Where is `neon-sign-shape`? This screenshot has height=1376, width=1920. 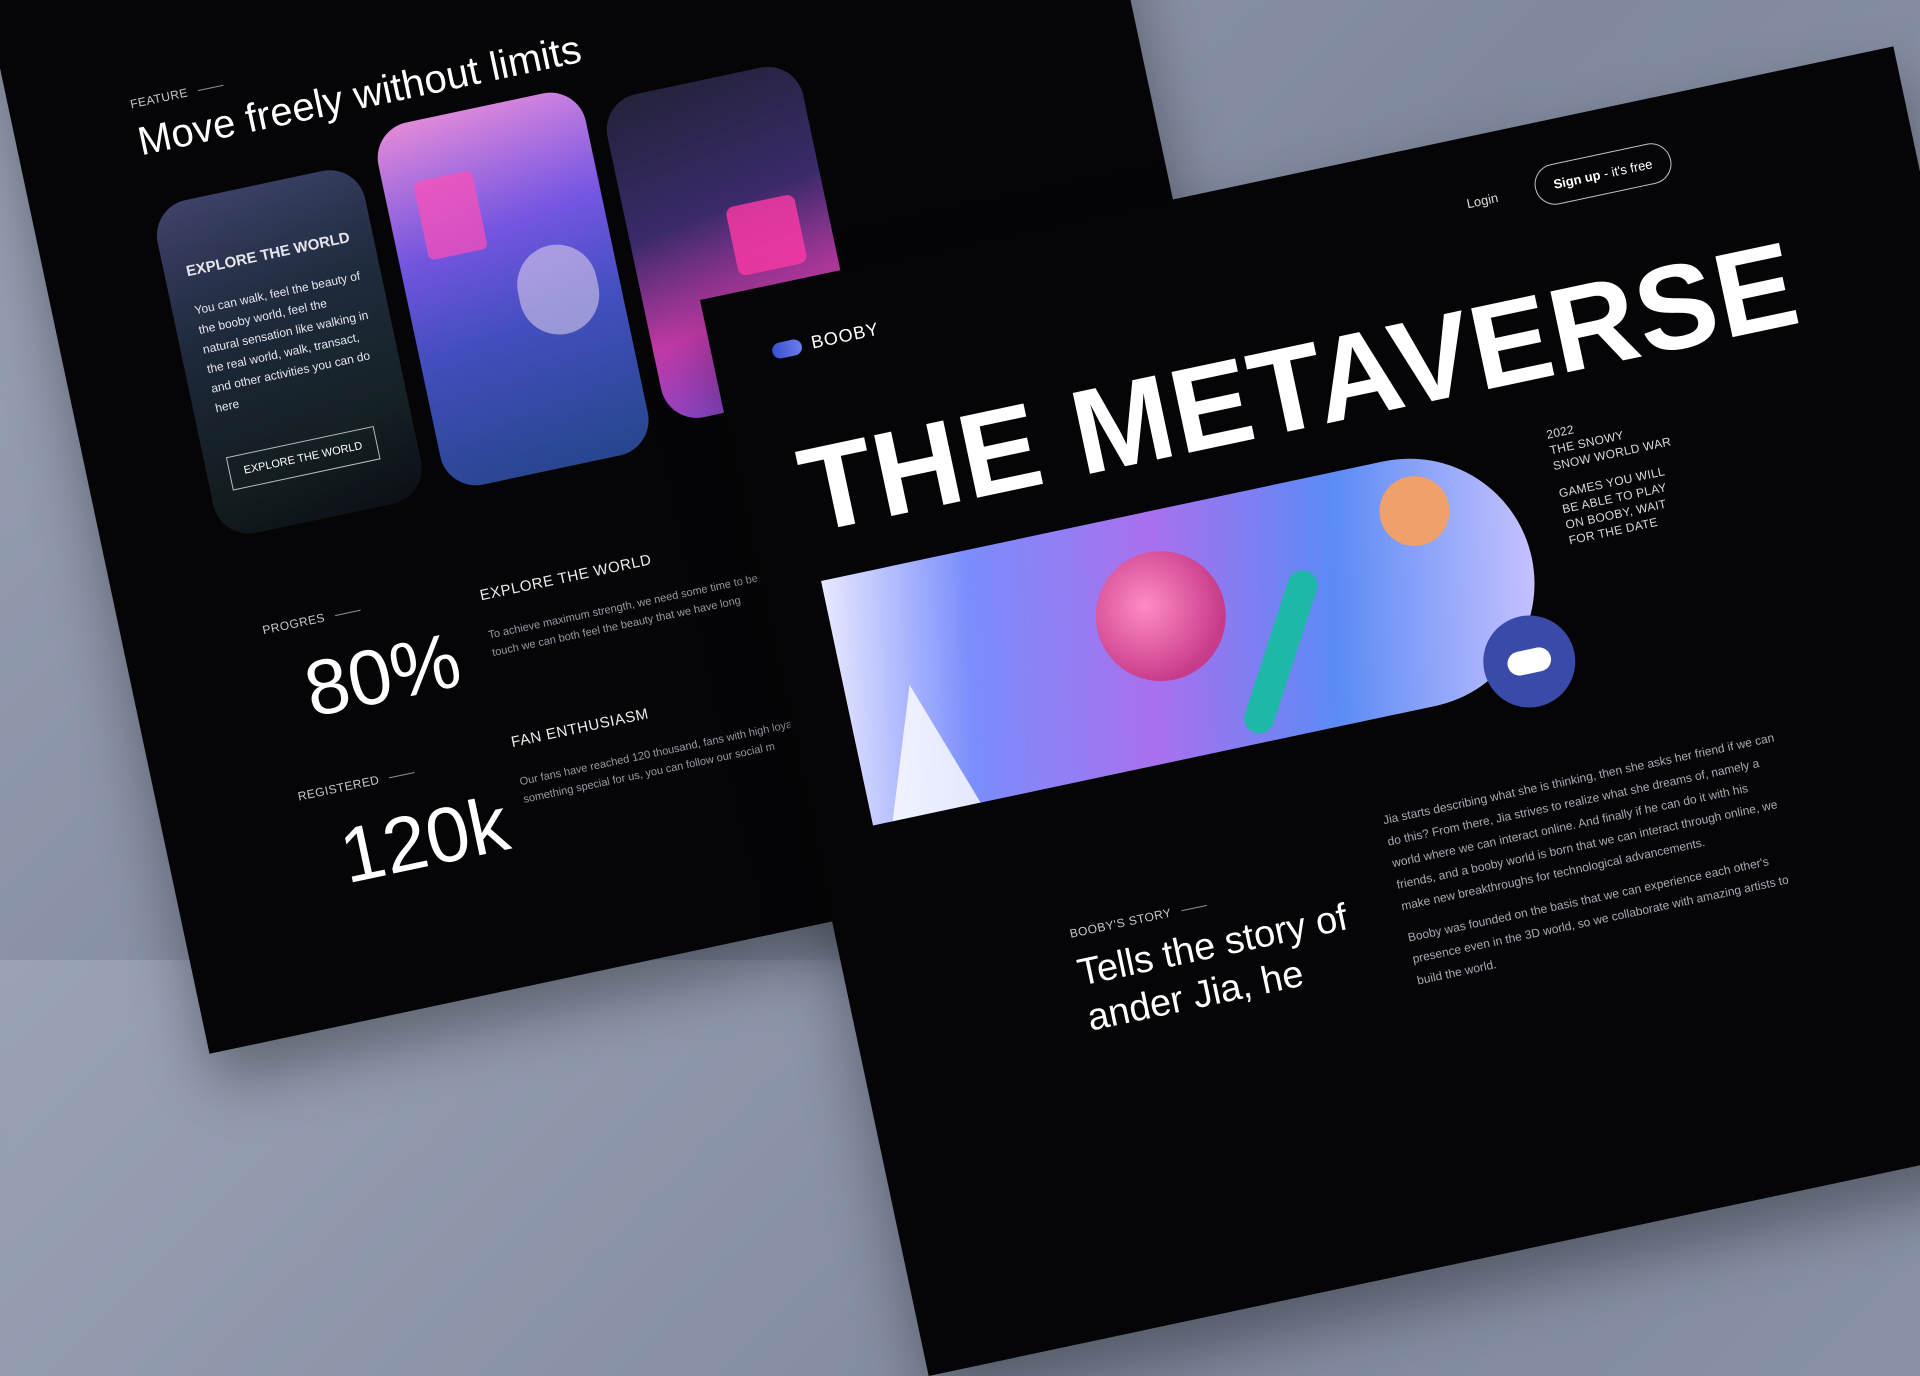 neon-sign-shape is located at coordinates (766, 235).